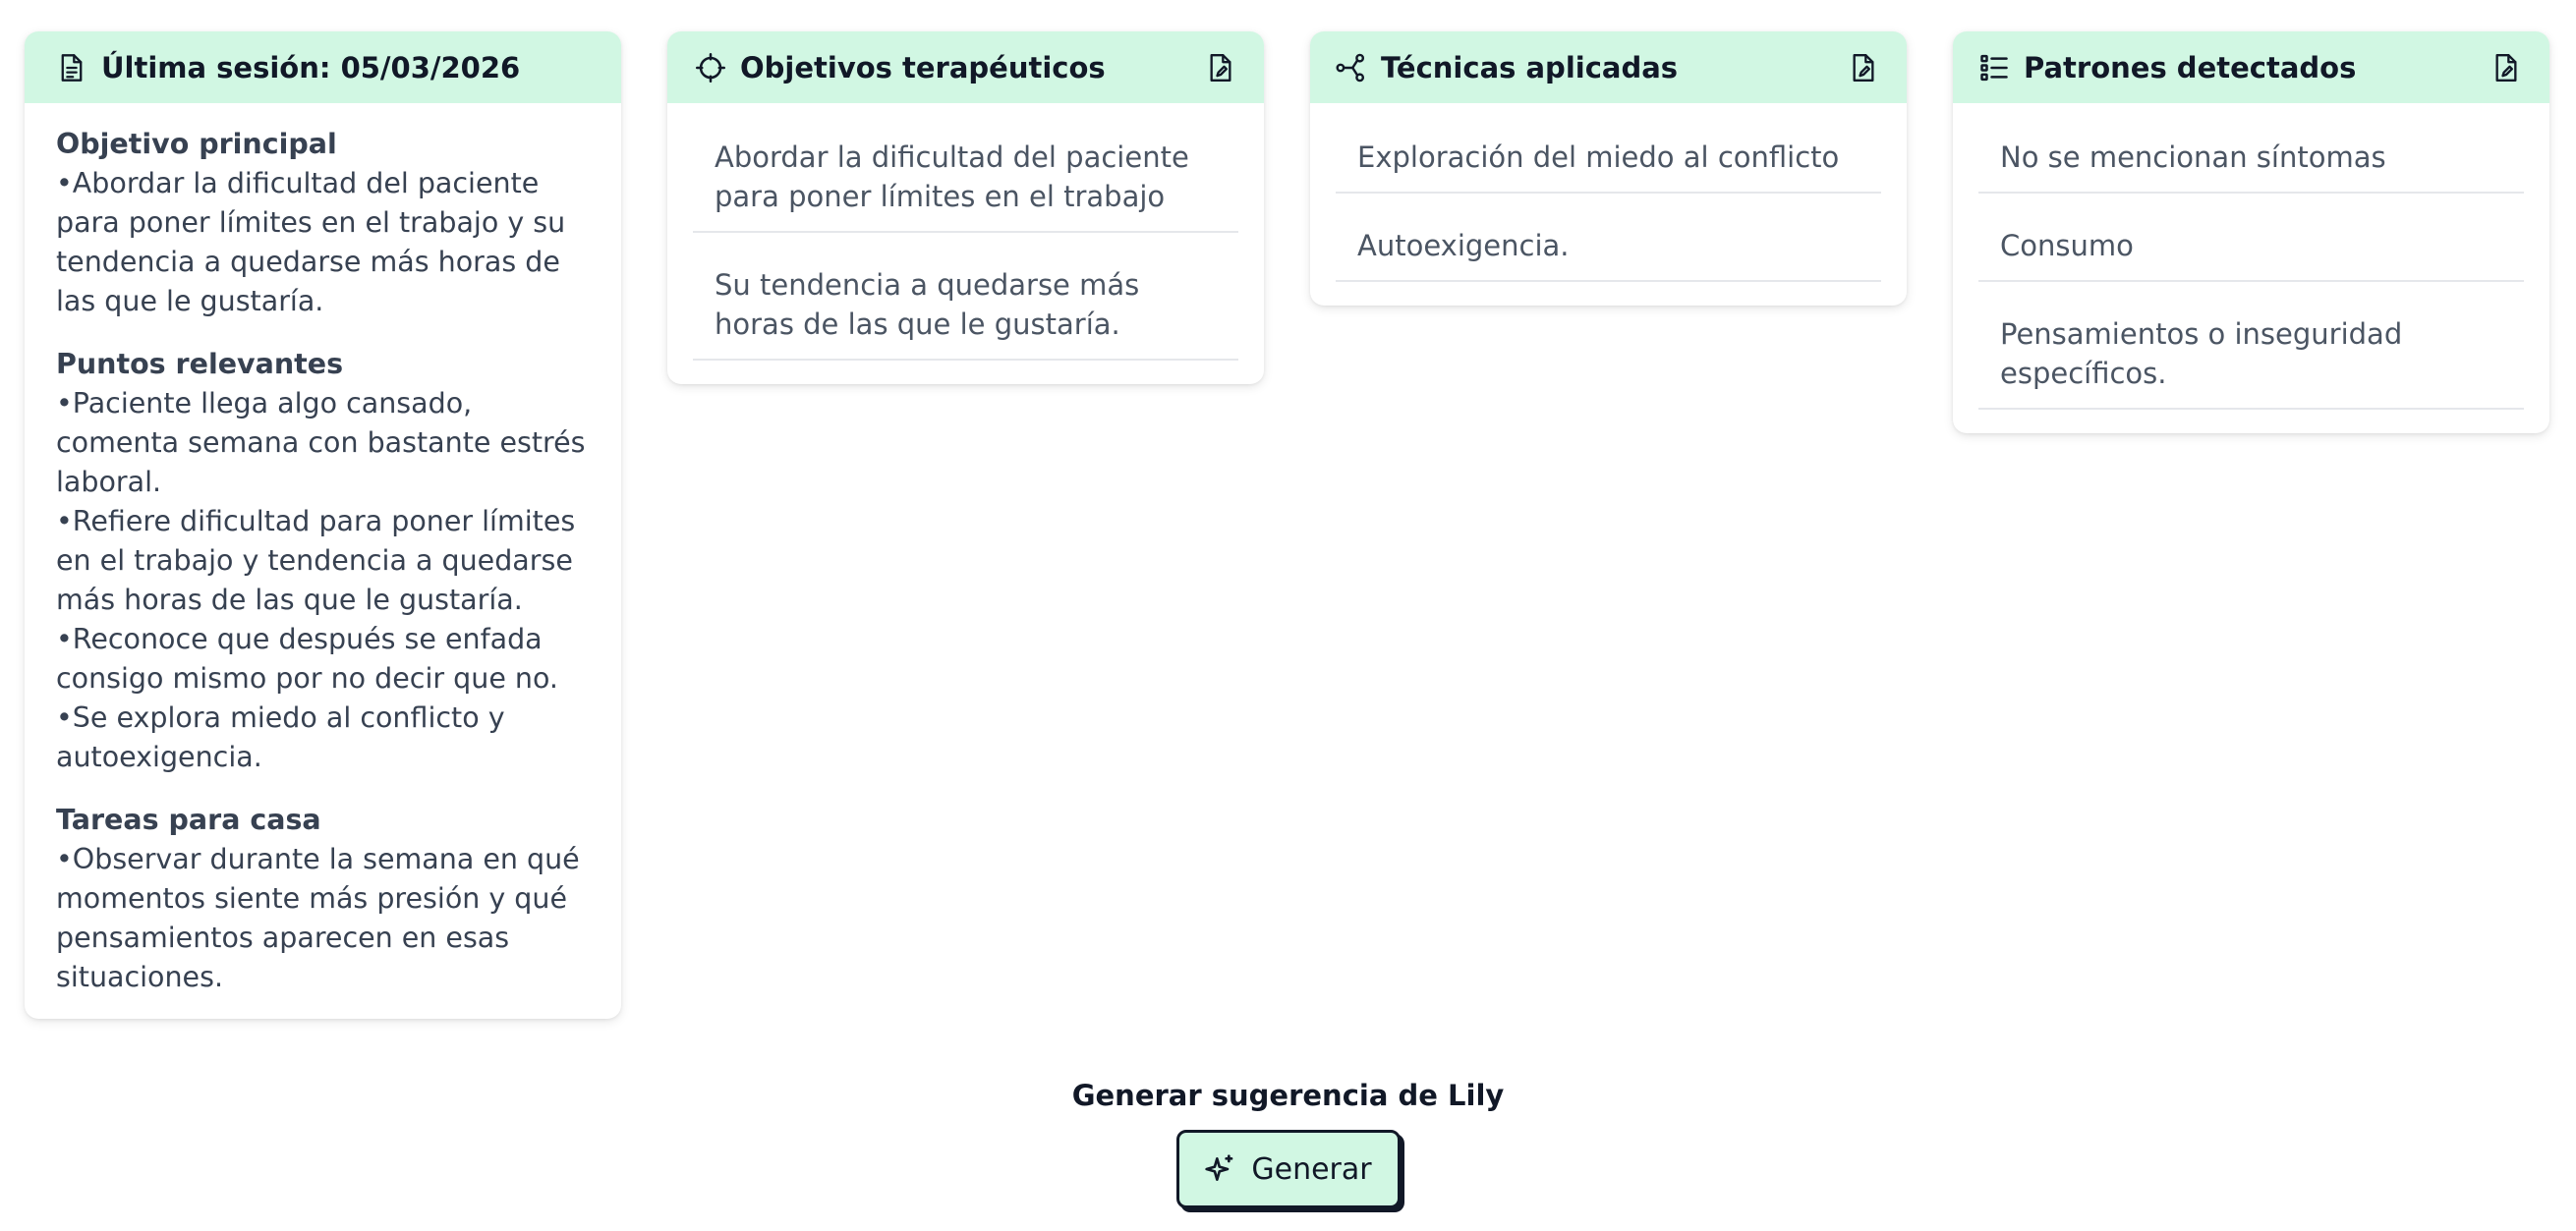  What do you see at coordinates (2190, 67) in the screenshot?
I see `patterns-title: Patrones detectados` at bounding box center [2190, 67].